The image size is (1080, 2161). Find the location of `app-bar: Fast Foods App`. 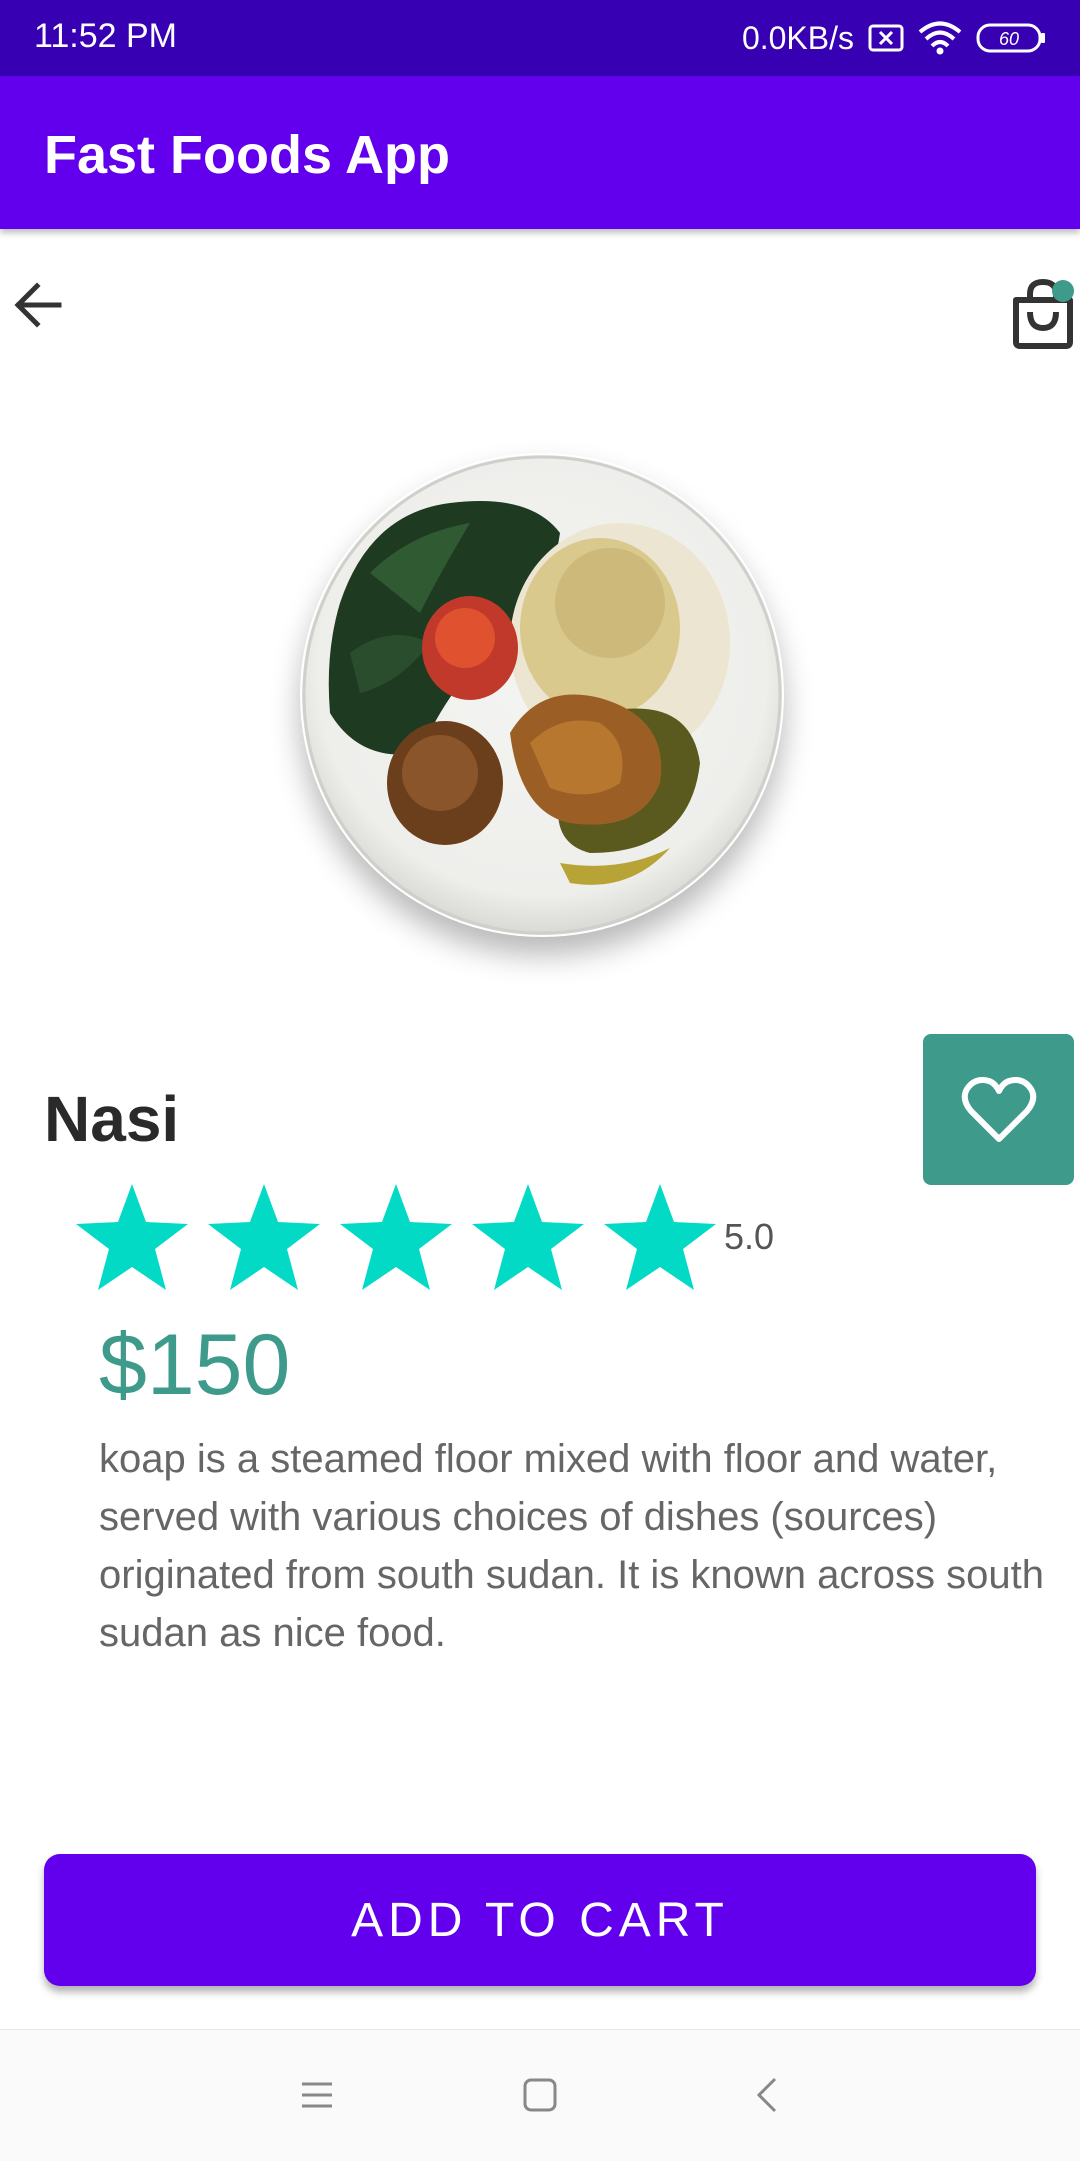

app-bar: Fast Foods App is located at coordinates (540, 152).